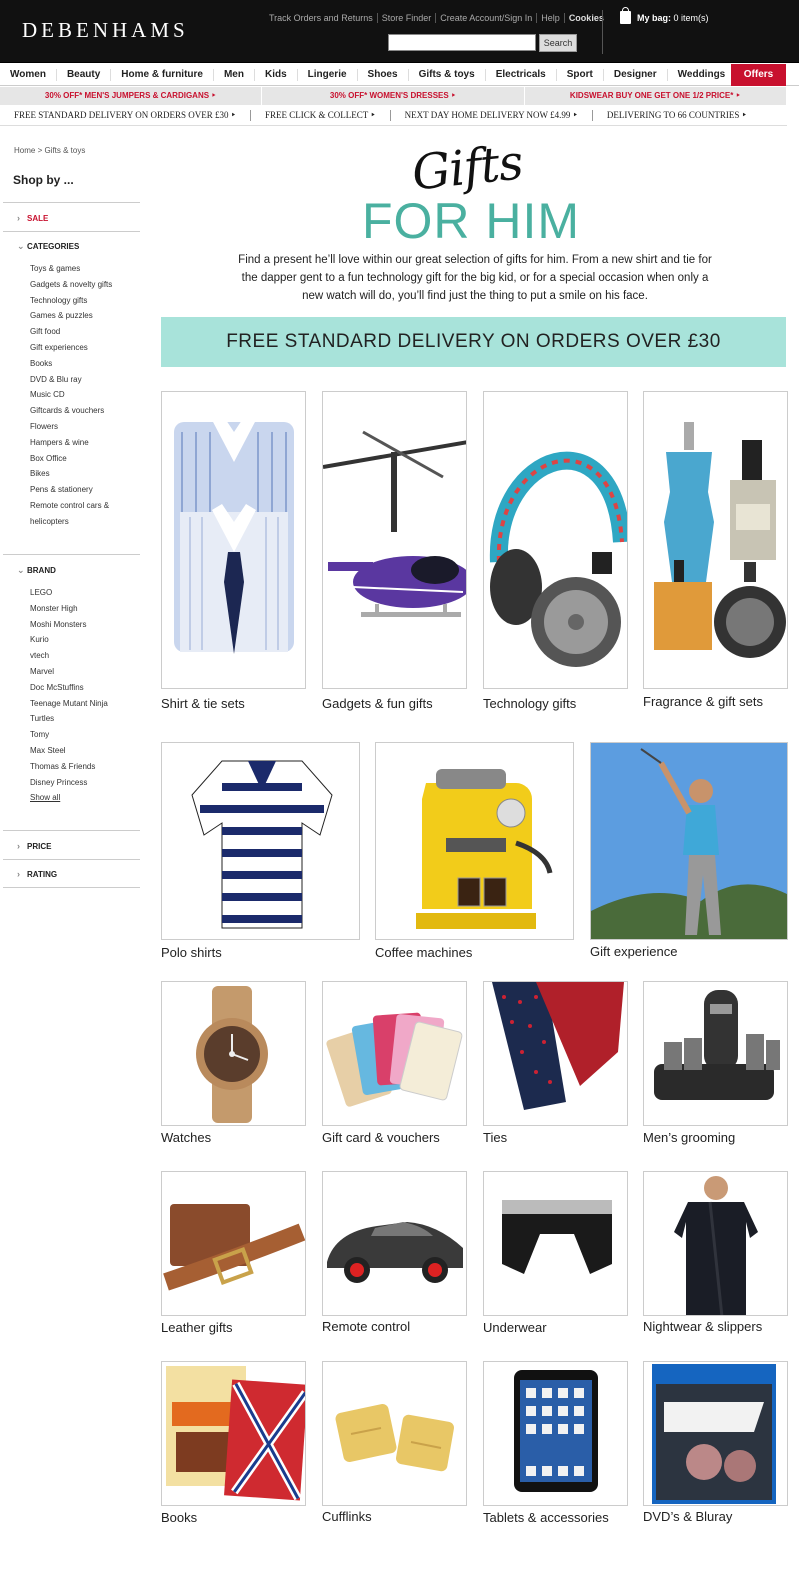 This screenshot has height=1593, width=799. I want to click on sidebar-item: Pens & stationery, so click(71, 492).